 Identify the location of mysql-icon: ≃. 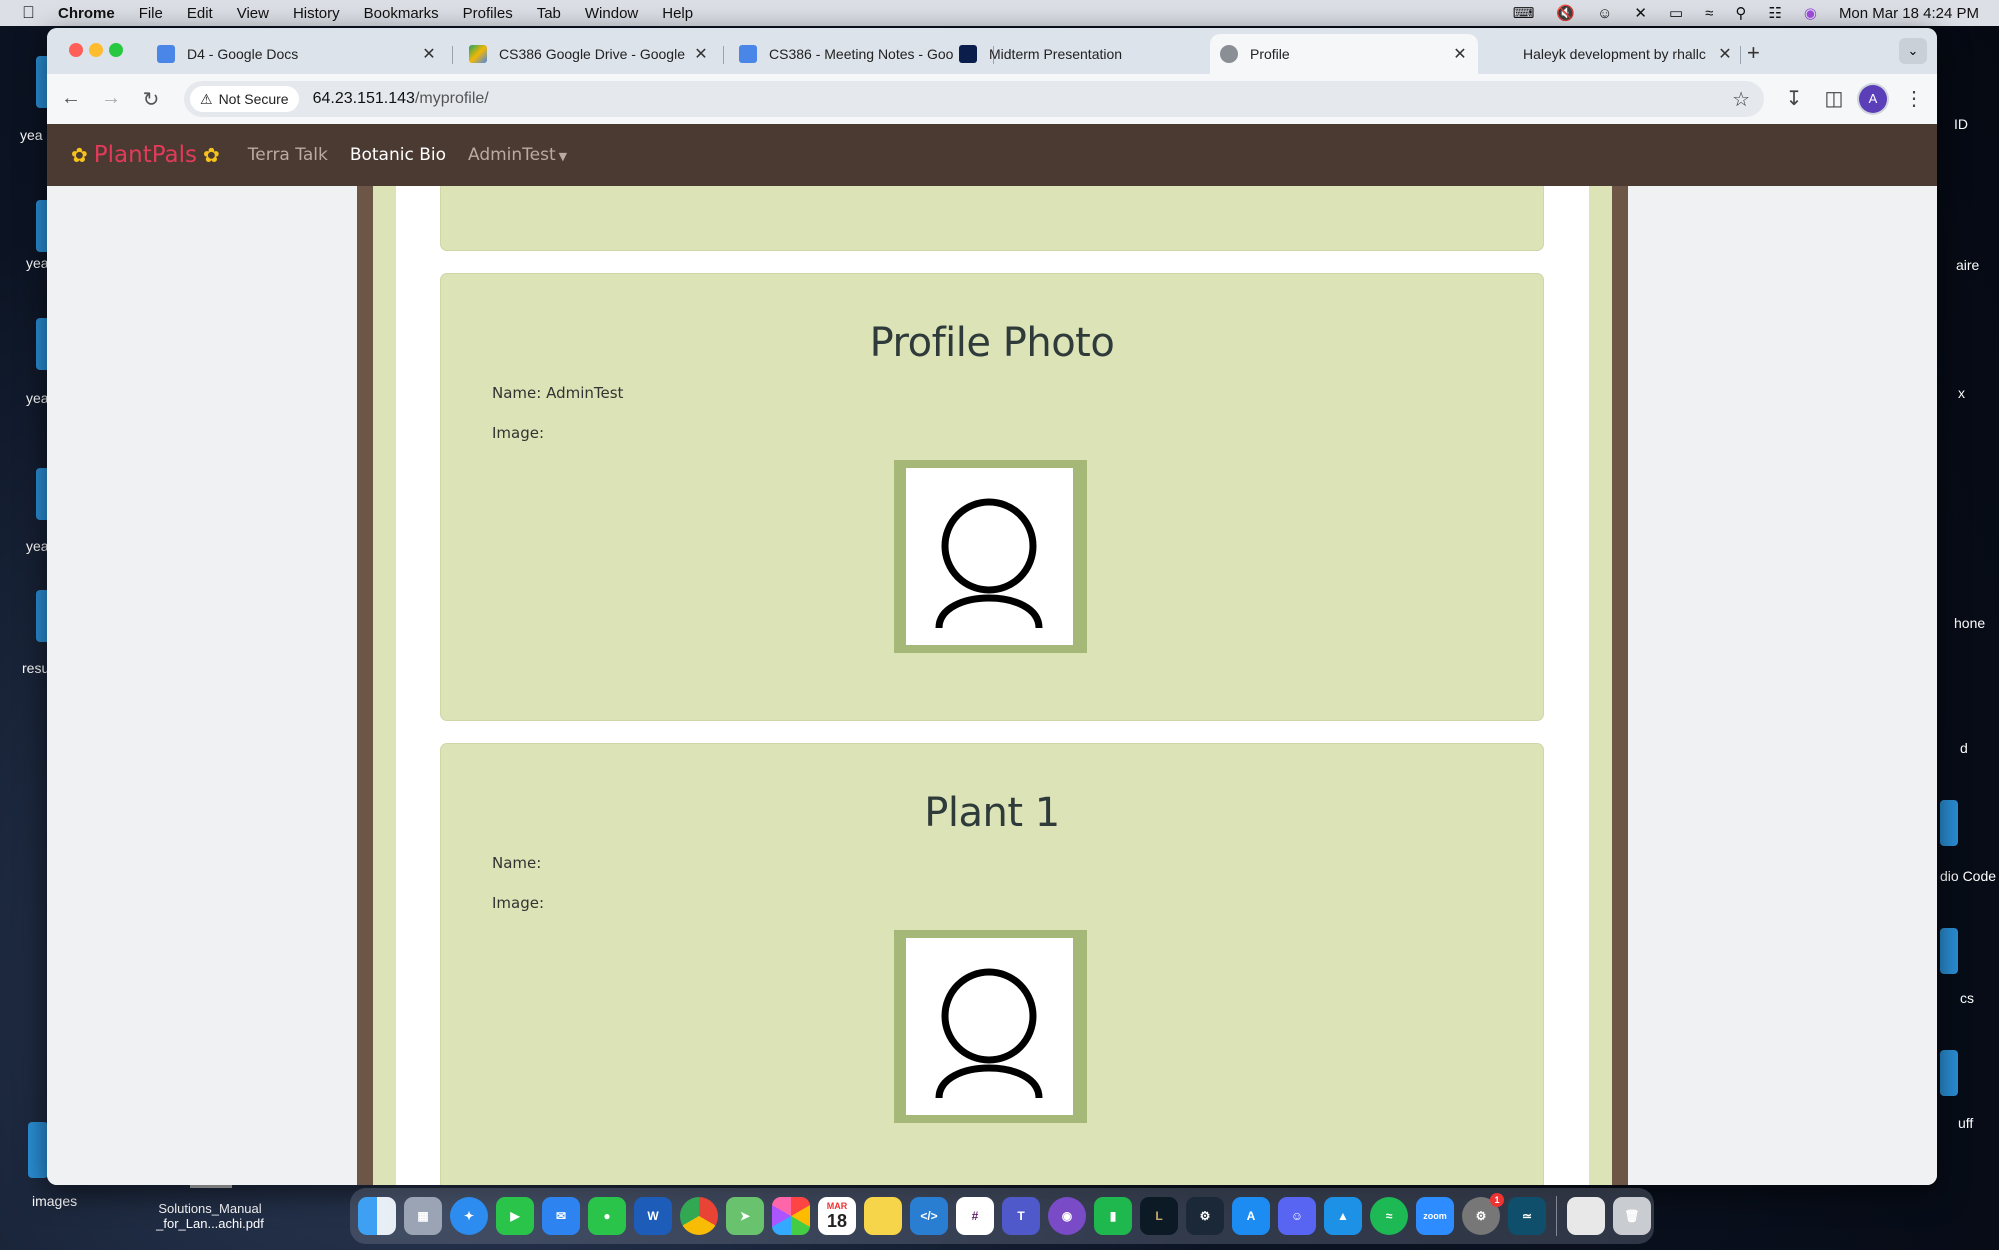
(1527, 1216).